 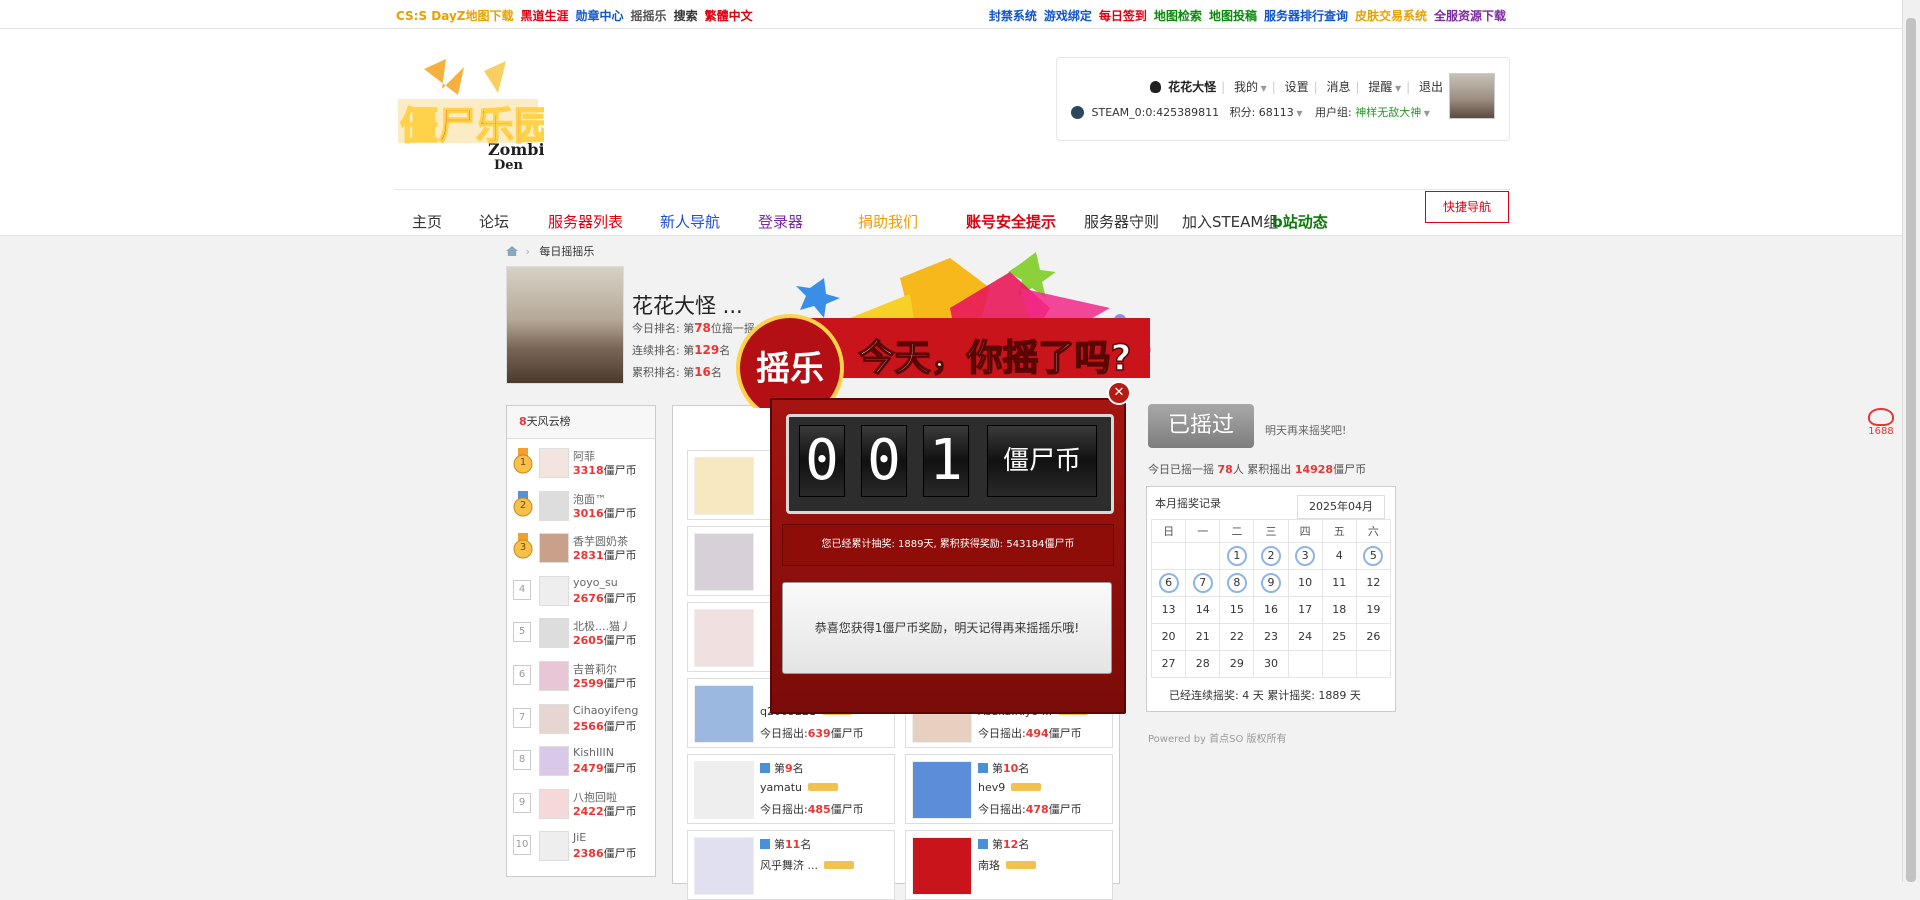 I want to click on top-link: 地图投稿, so click(x=1233, y=16).